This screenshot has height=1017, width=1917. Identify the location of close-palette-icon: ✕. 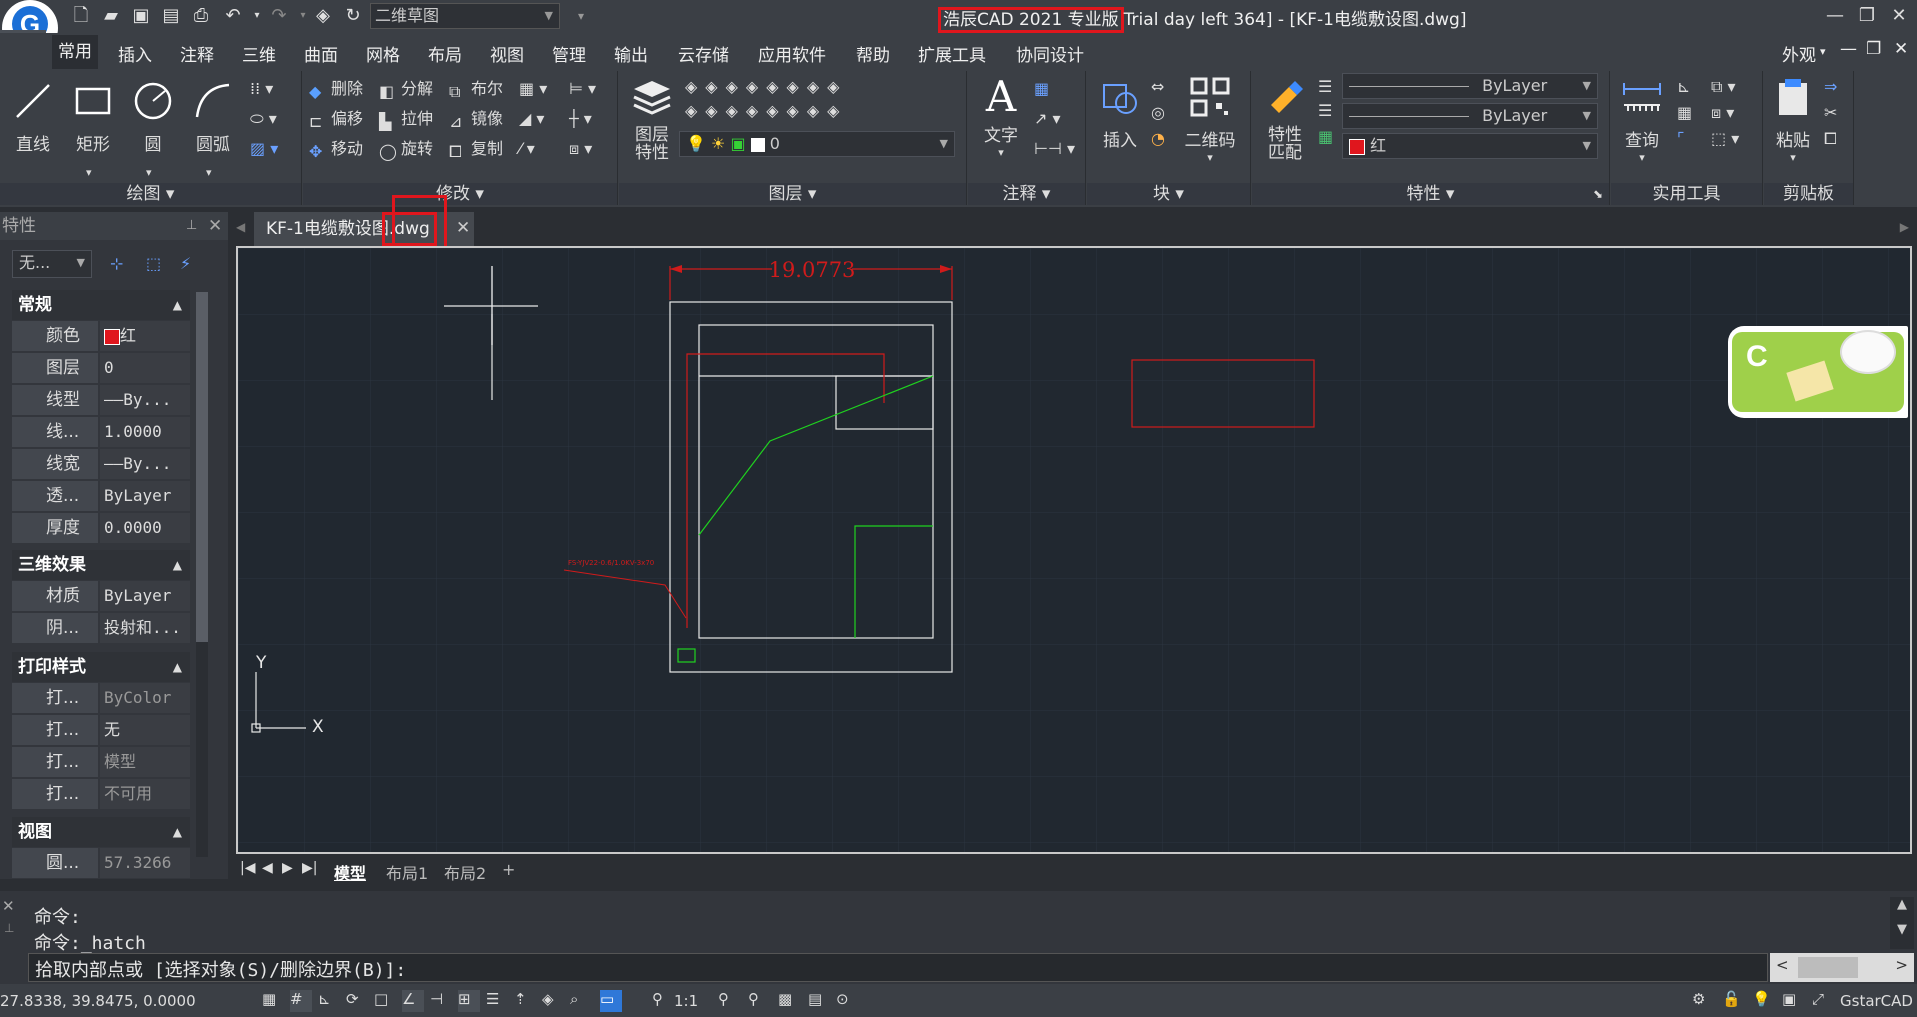
(215, 226).